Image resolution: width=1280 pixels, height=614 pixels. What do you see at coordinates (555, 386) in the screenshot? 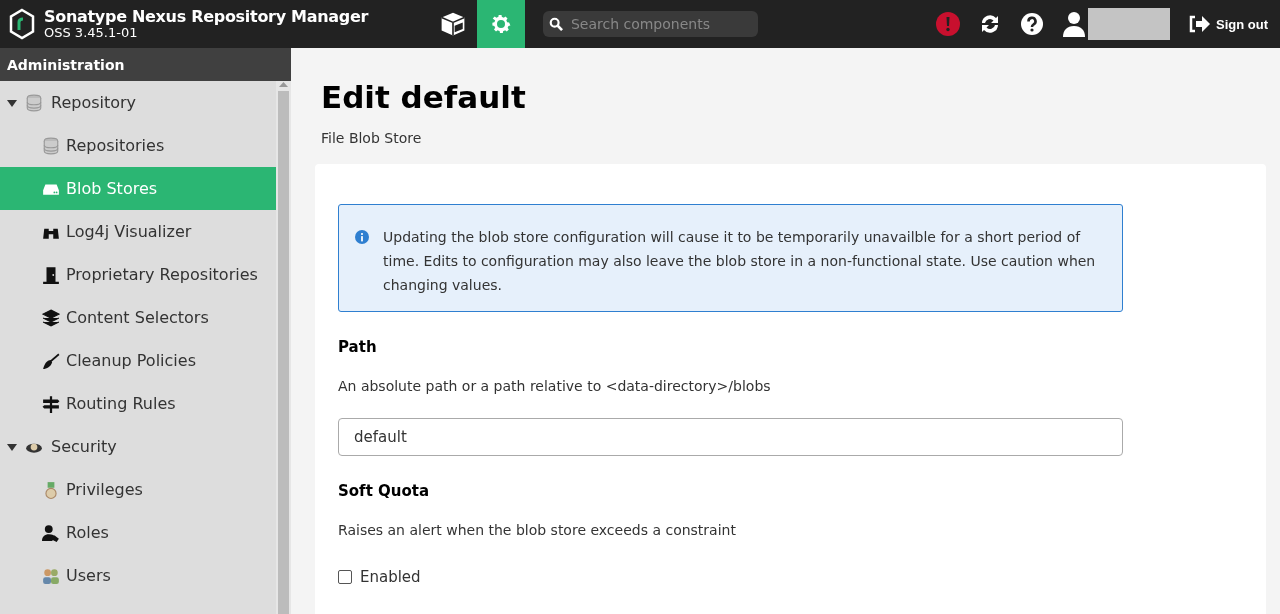
I see `field-help-text: An absolute path or a path relative to <data-directory>/blobs` at bounding box center [555, 386].